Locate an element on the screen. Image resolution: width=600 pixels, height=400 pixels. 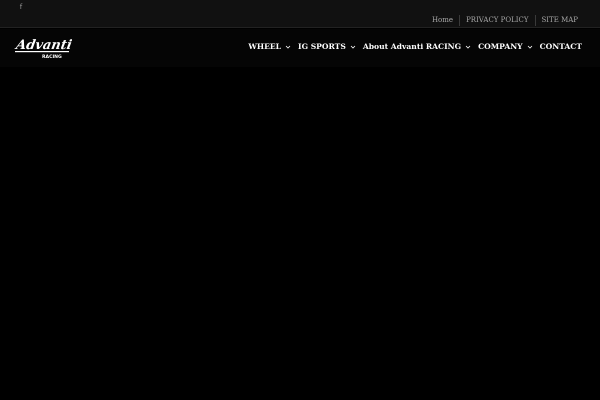
nav-item-label: About Advanti RACING is located at coordinates (412, 46).